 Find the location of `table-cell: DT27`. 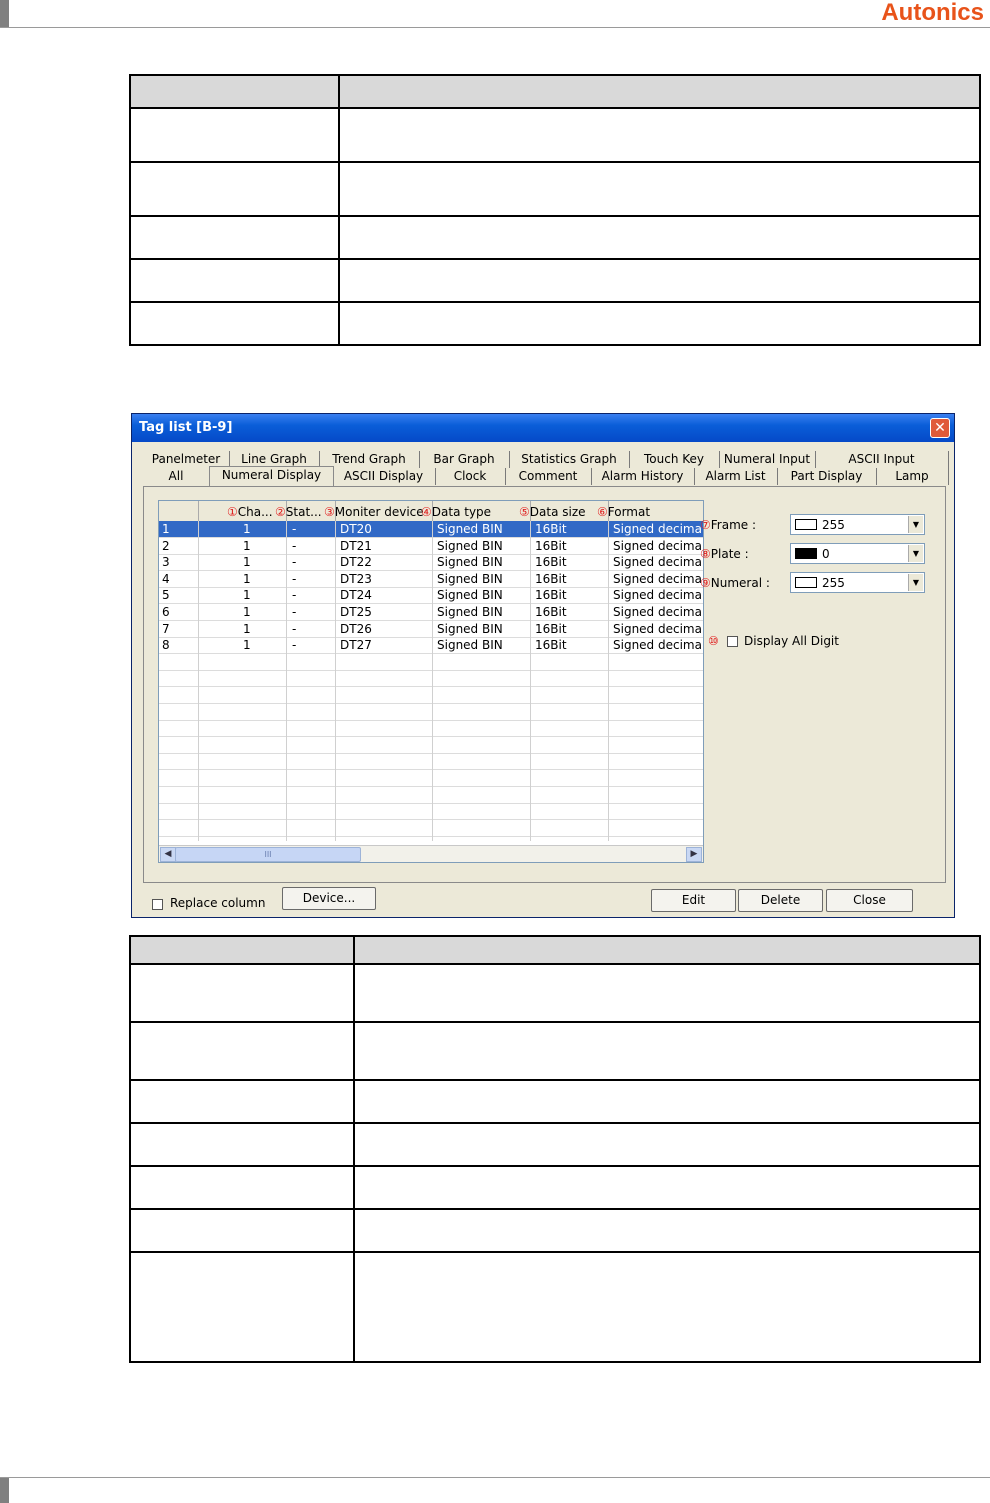

table-cell: DT27 is located at coordinates (356, 645).